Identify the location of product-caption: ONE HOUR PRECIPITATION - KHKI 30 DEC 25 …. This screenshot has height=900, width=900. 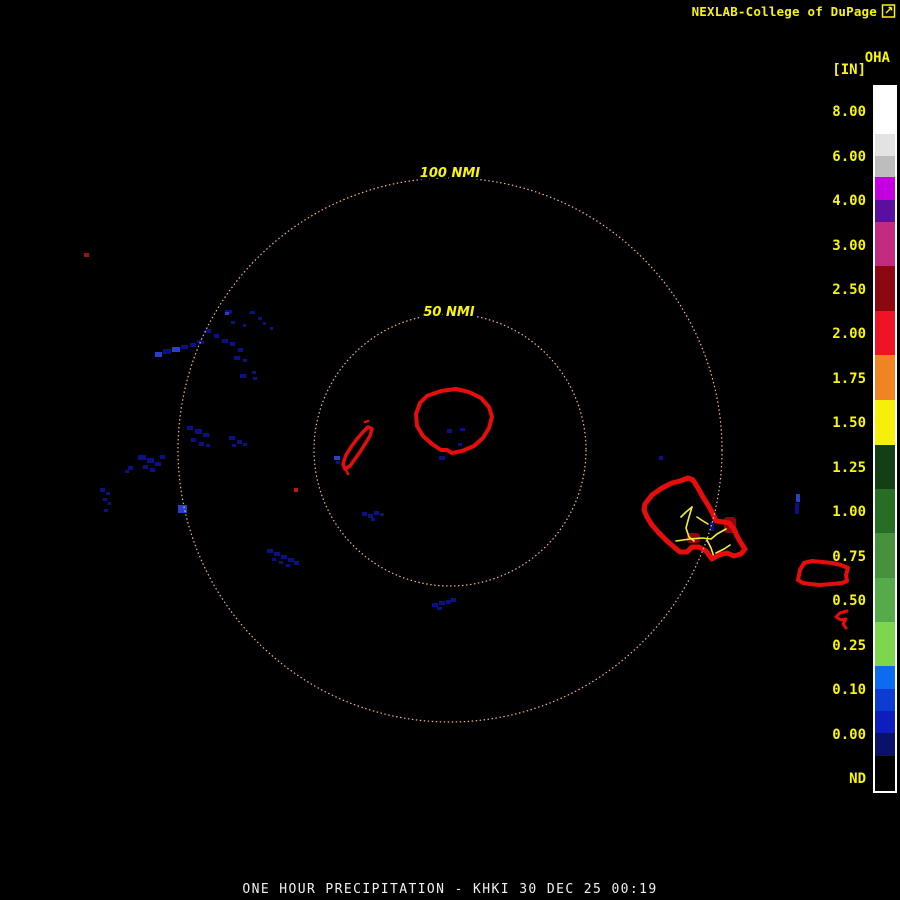
(450, 889).